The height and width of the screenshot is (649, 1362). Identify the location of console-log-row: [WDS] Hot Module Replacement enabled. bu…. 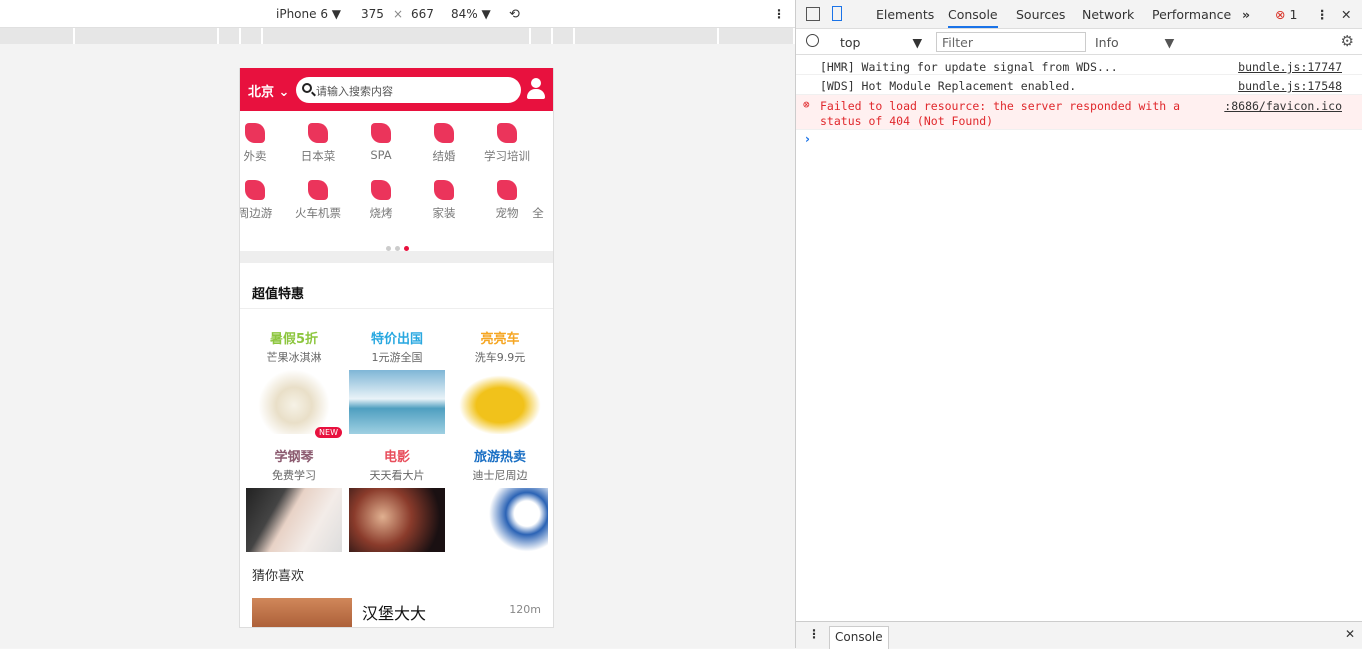
(1079, 85).